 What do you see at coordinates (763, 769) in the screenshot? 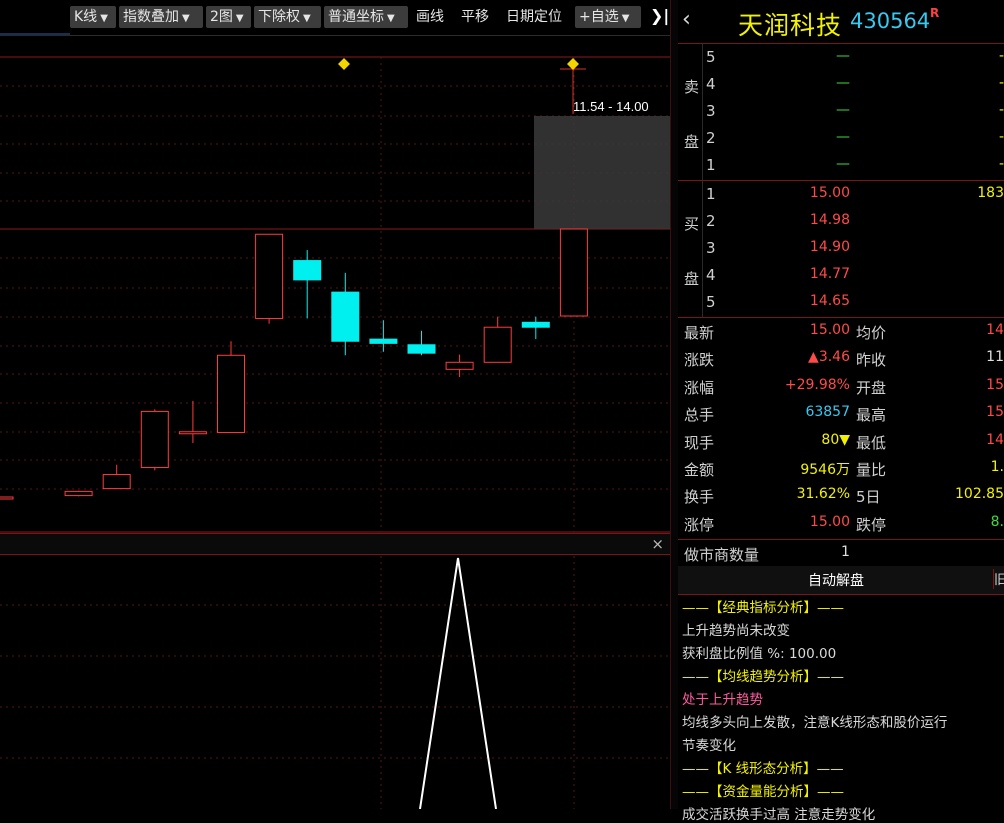
I see `analysis-line: ——【K 线形态分析】——` at bounding box center [763, 769].